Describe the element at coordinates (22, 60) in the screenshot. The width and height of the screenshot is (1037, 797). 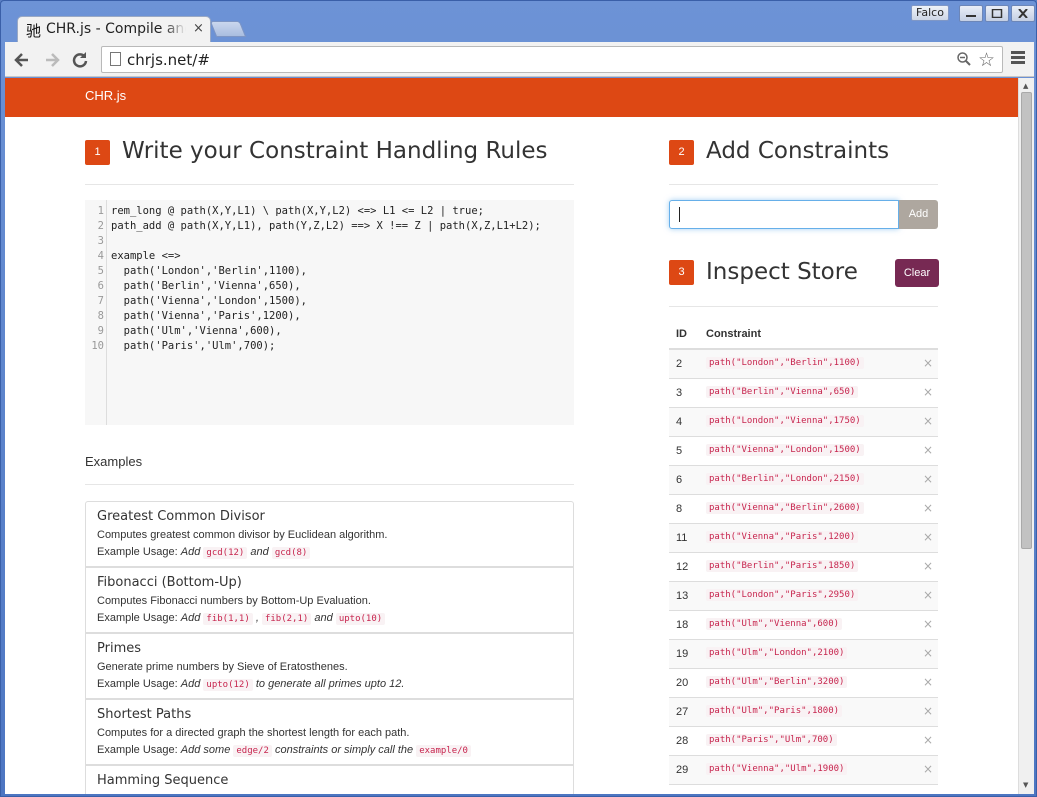
I see `back-icon` at that location.